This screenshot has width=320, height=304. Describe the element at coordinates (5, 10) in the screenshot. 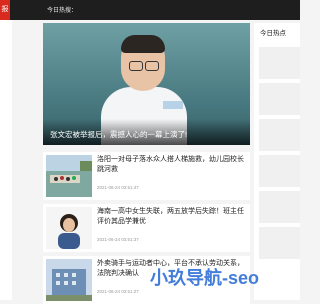

I see `site-logo: 报` at that location.